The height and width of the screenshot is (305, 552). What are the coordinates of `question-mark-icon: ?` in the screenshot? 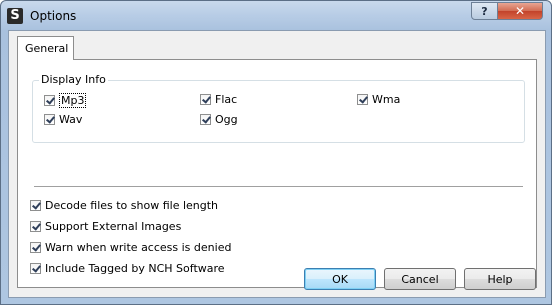 It's located at (484, 11).